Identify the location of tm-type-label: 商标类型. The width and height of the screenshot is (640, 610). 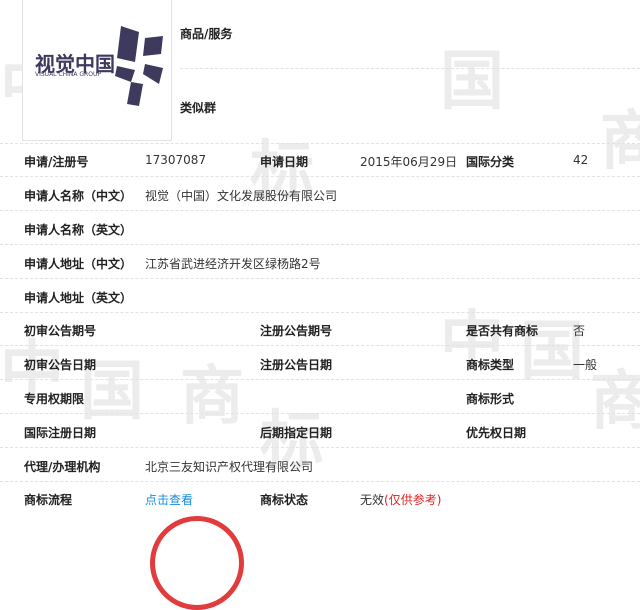
(490, 365).